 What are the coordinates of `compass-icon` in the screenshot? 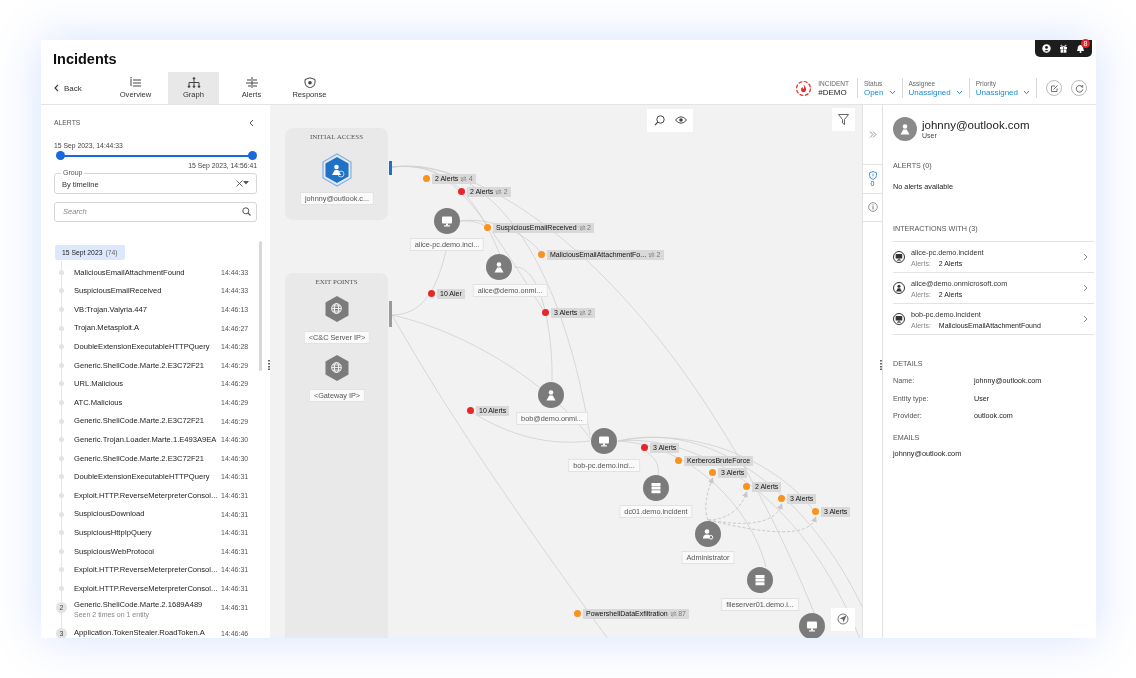 It's located at (843, 619).